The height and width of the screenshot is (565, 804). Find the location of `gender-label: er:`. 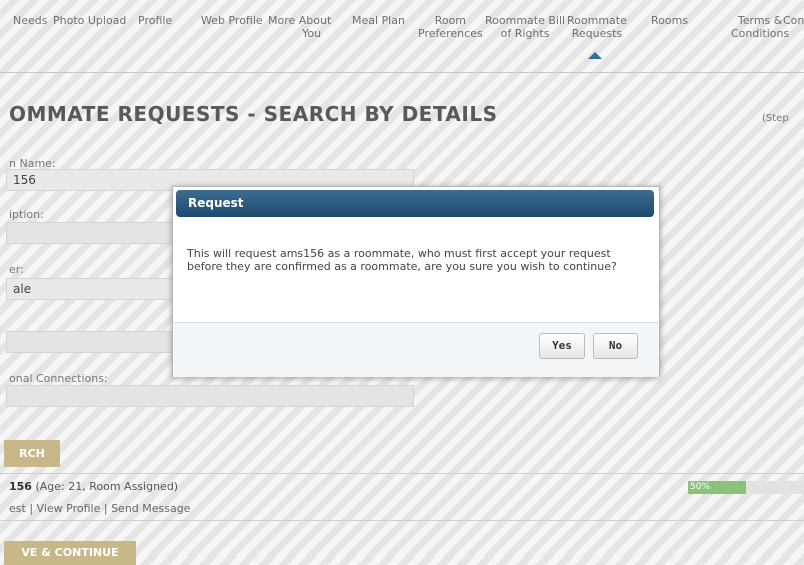

gender-label: er: is located at coordinates (16, 269).